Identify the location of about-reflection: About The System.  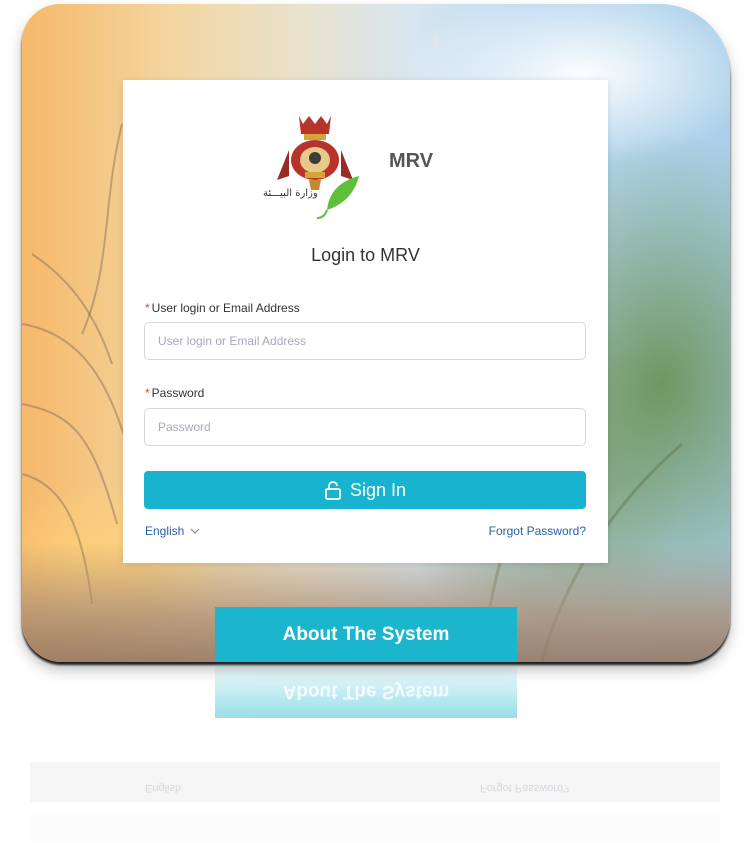
(366, 691).